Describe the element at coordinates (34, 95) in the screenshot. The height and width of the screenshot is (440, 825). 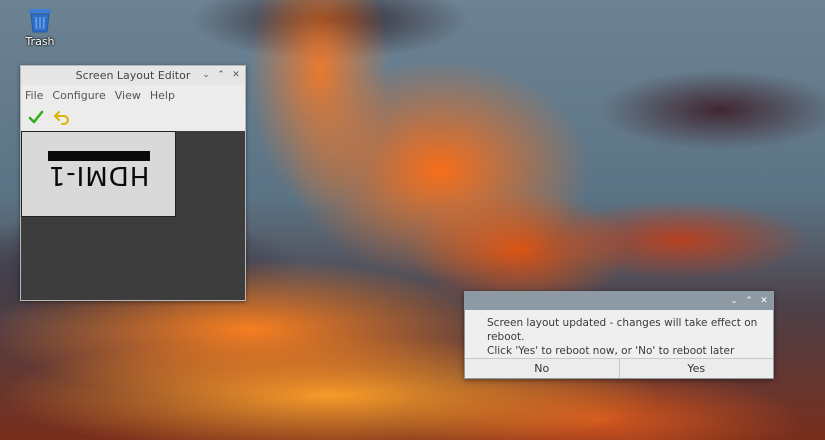
I see `menu-file: File` at that location.